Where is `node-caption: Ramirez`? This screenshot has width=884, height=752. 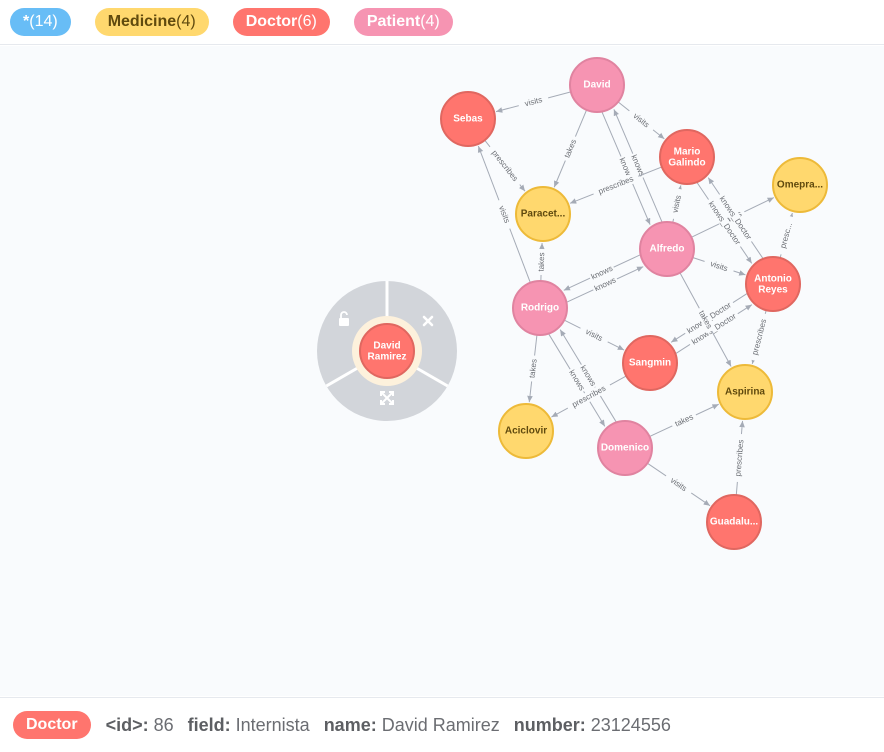 node-caption: Ramirez is located at coordinates (387, 357).